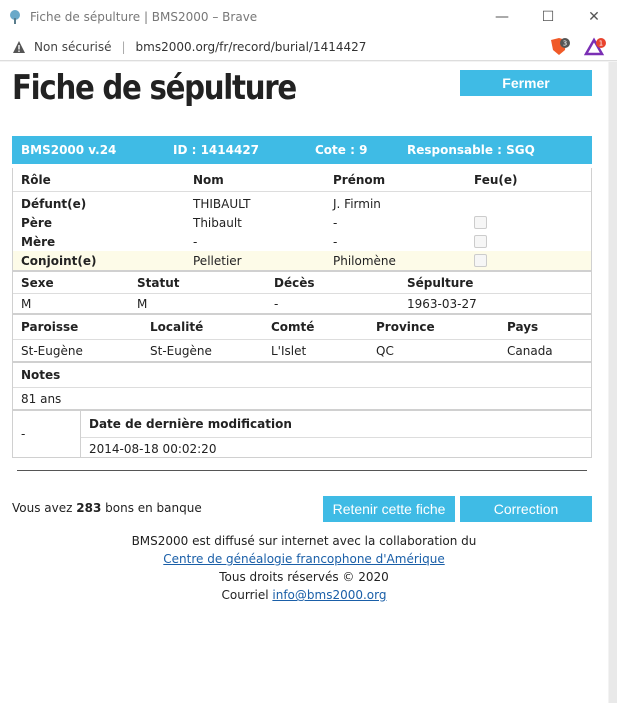 This screenshot has width=617, height=703. Describe the element at coordinates (73, 46) in the screenshot. I see `insecure-label: Non sécurisé` at that location.